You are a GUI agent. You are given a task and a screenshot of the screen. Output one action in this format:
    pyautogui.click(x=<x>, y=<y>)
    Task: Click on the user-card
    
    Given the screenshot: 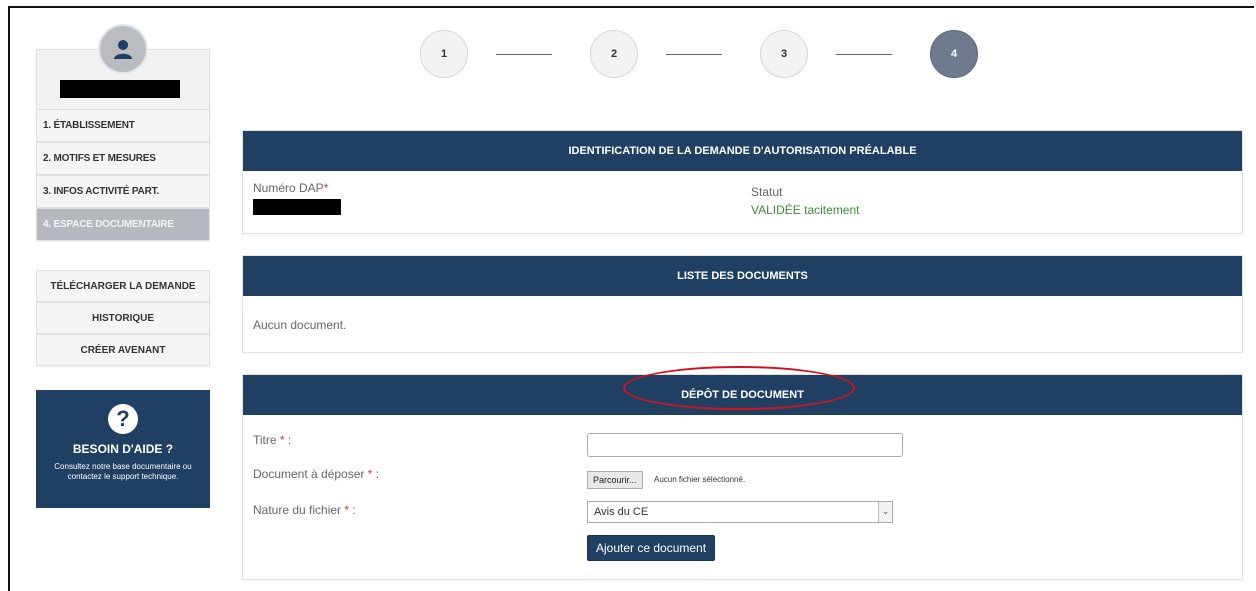 What is the action you would take?
    pyautogui.click(x=123, y=66)
    